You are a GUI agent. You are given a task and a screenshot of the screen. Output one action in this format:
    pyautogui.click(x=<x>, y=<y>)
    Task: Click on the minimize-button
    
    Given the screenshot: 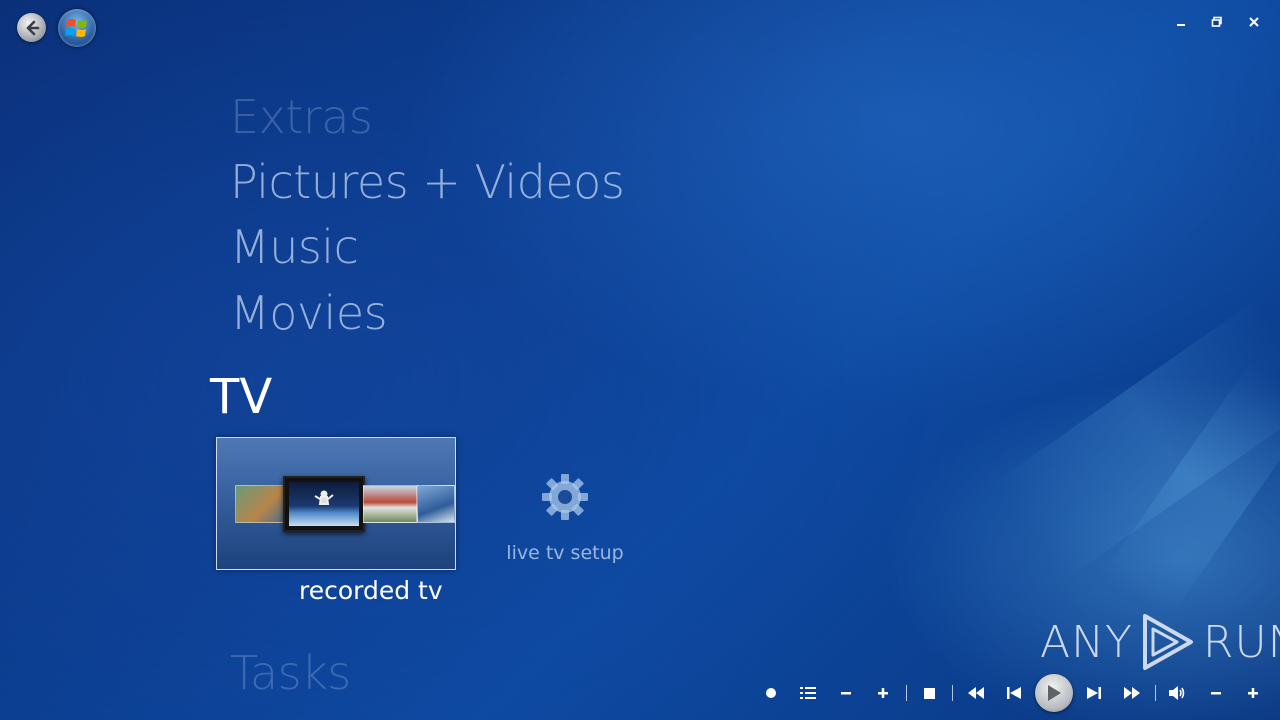 What is the action you would take?
    pyautogui.click(x=1181, y=22)
    